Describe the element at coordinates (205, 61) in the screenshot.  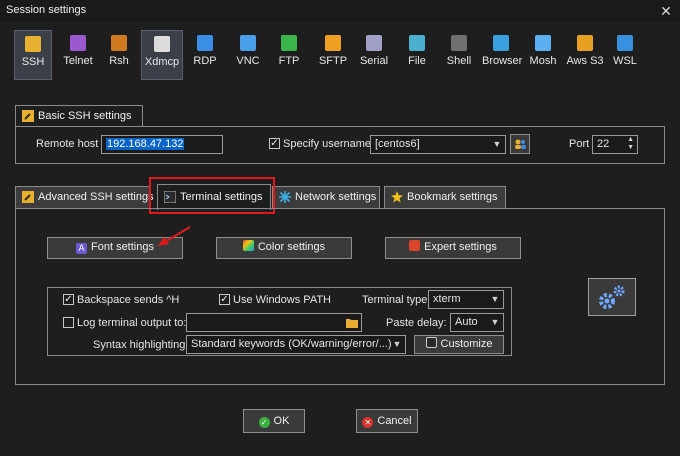
I see `protocol-label: RDP` at that location.